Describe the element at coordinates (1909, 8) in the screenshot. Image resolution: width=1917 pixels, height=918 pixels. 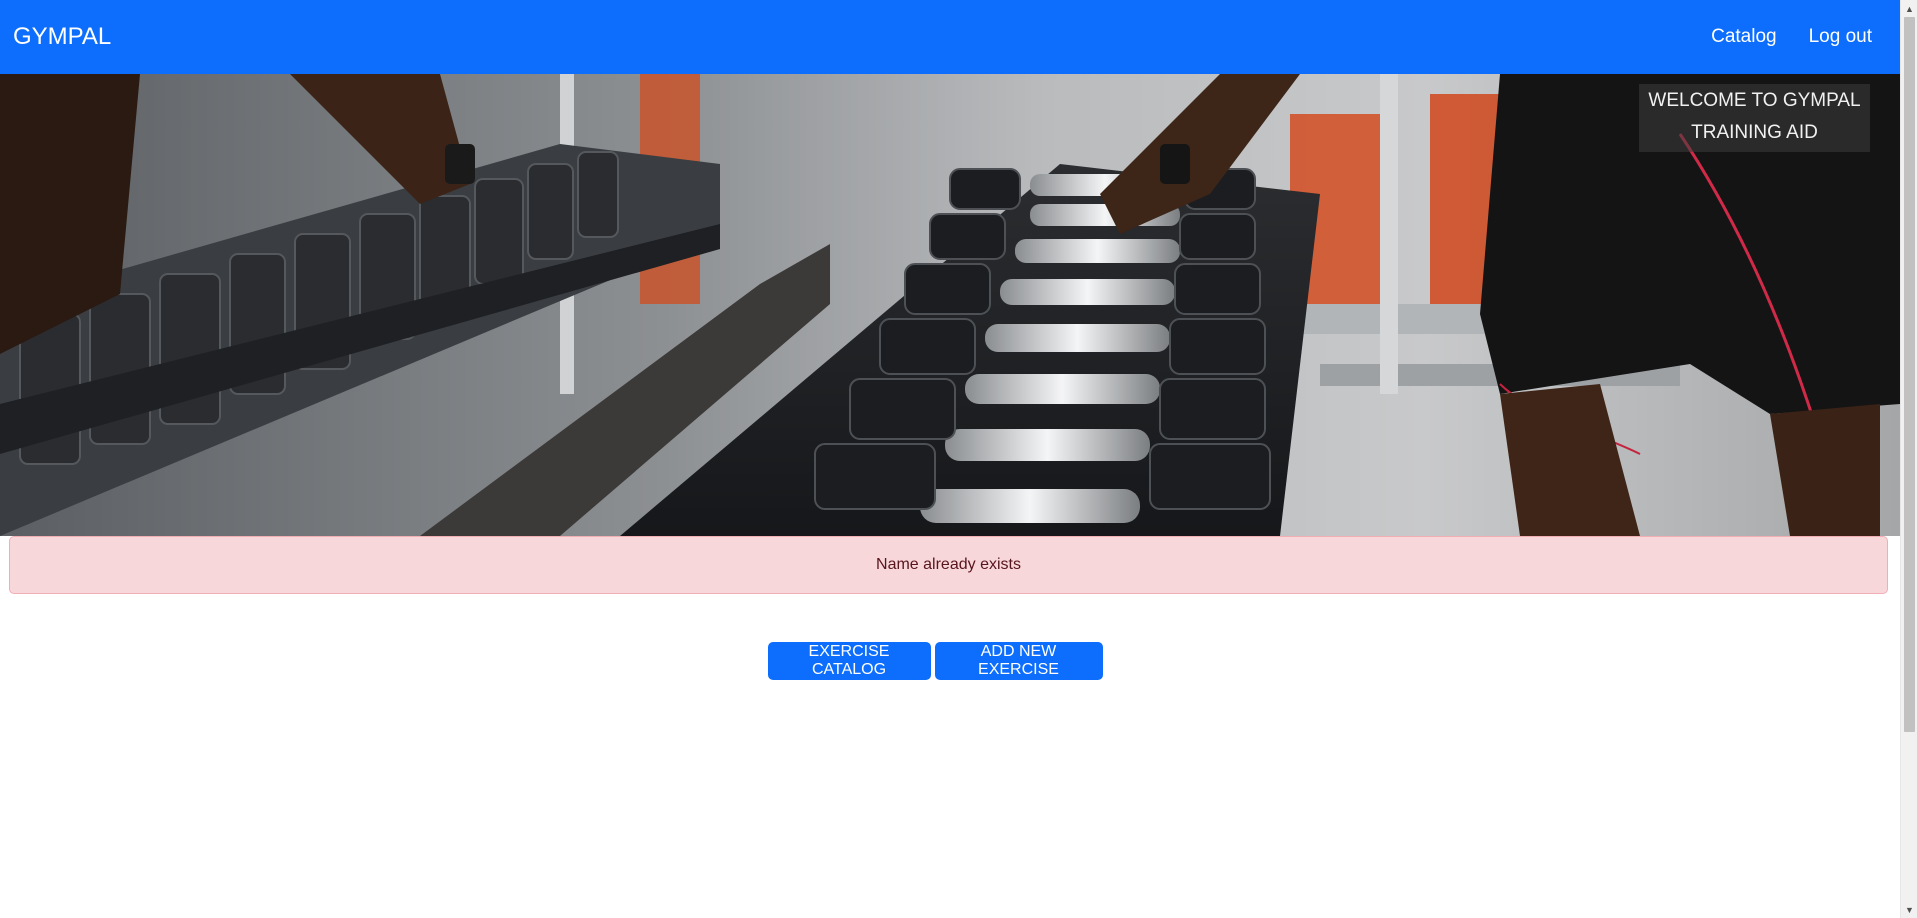
I see `chevron-up-icon: ▲` at that location.